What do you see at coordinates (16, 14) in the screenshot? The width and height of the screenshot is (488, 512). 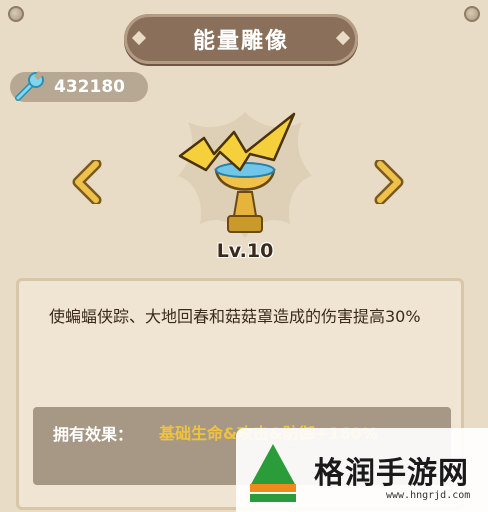 I see `corner-pin-left` at bounding box center [16, 14].